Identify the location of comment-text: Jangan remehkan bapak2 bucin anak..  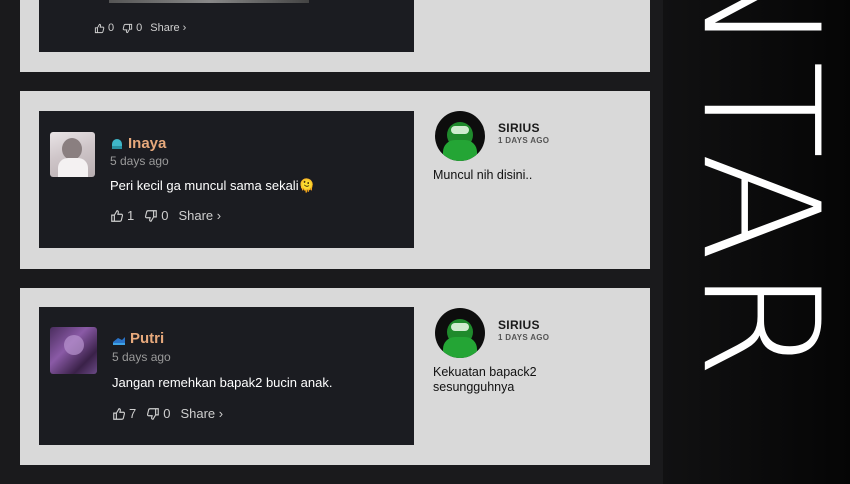
(222, 382).